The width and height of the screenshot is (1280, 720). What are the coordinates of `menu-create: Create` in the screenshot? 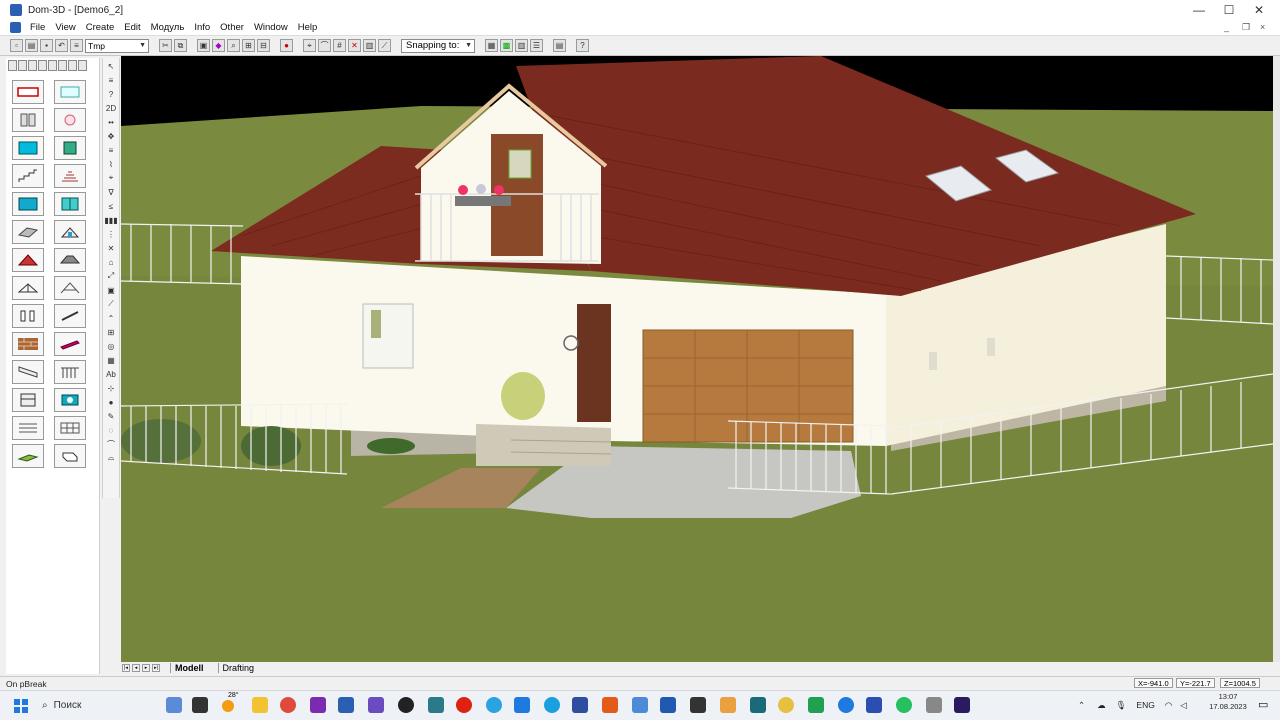 It's located at (100, 27).